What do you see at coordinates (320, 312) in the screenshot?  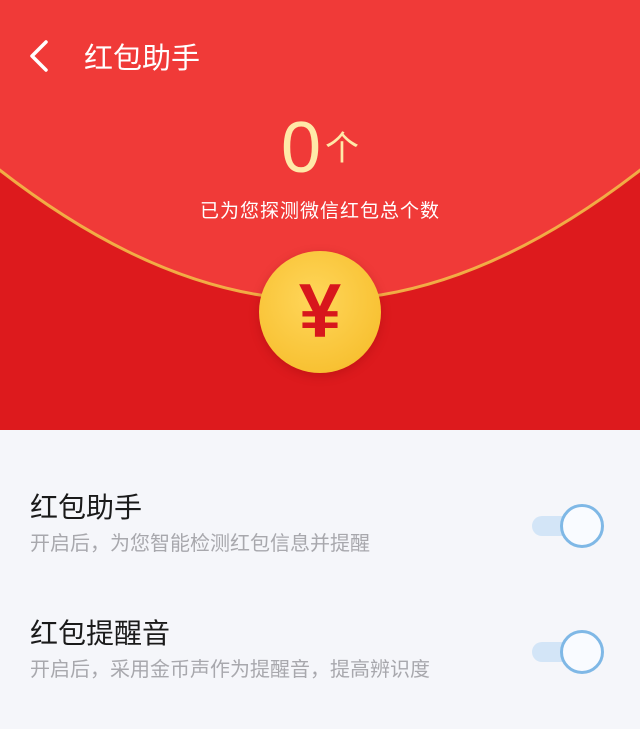 I see `yuan-coin-icon: ¥` at bounding box center [320, 312].